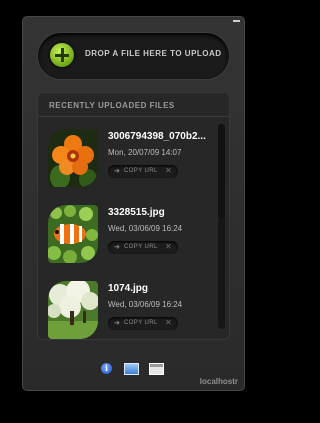 The width and height of the screenshot is (320, 423). What do you see at coordinates (106, 368) in the screenshot?
I see `info-icon: i` at bounding box center [106, 368].